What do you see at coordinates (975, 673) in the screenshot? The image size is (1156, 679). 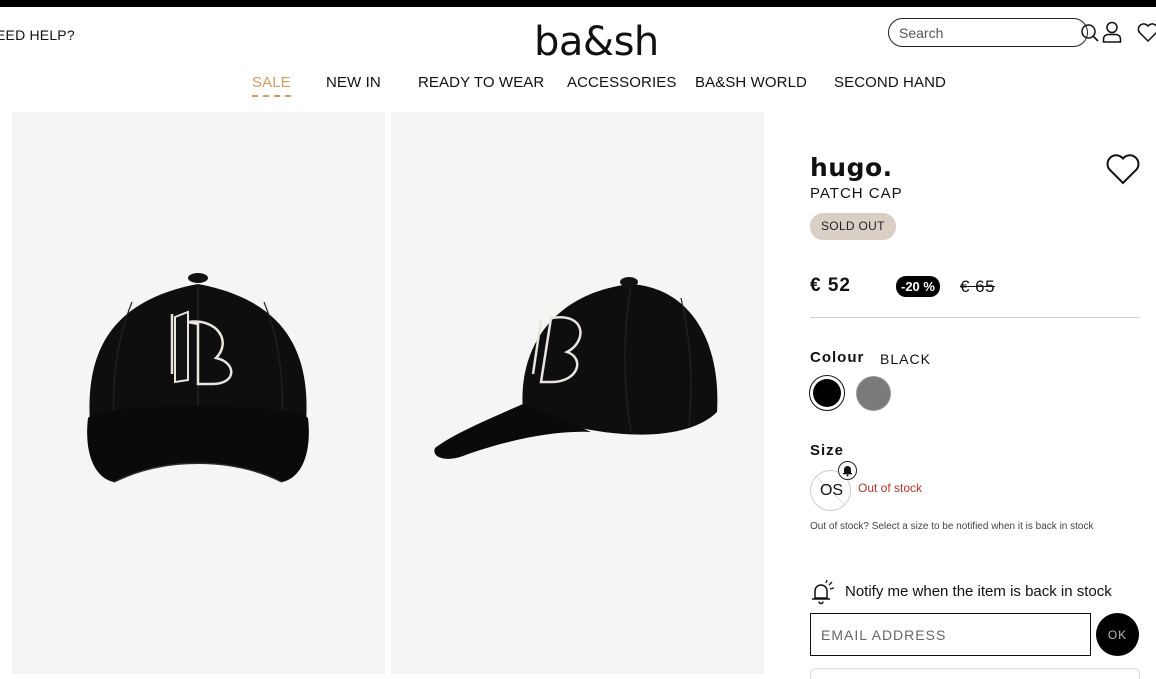 I see `bottom-info-card` at bounding box center [975, 673].